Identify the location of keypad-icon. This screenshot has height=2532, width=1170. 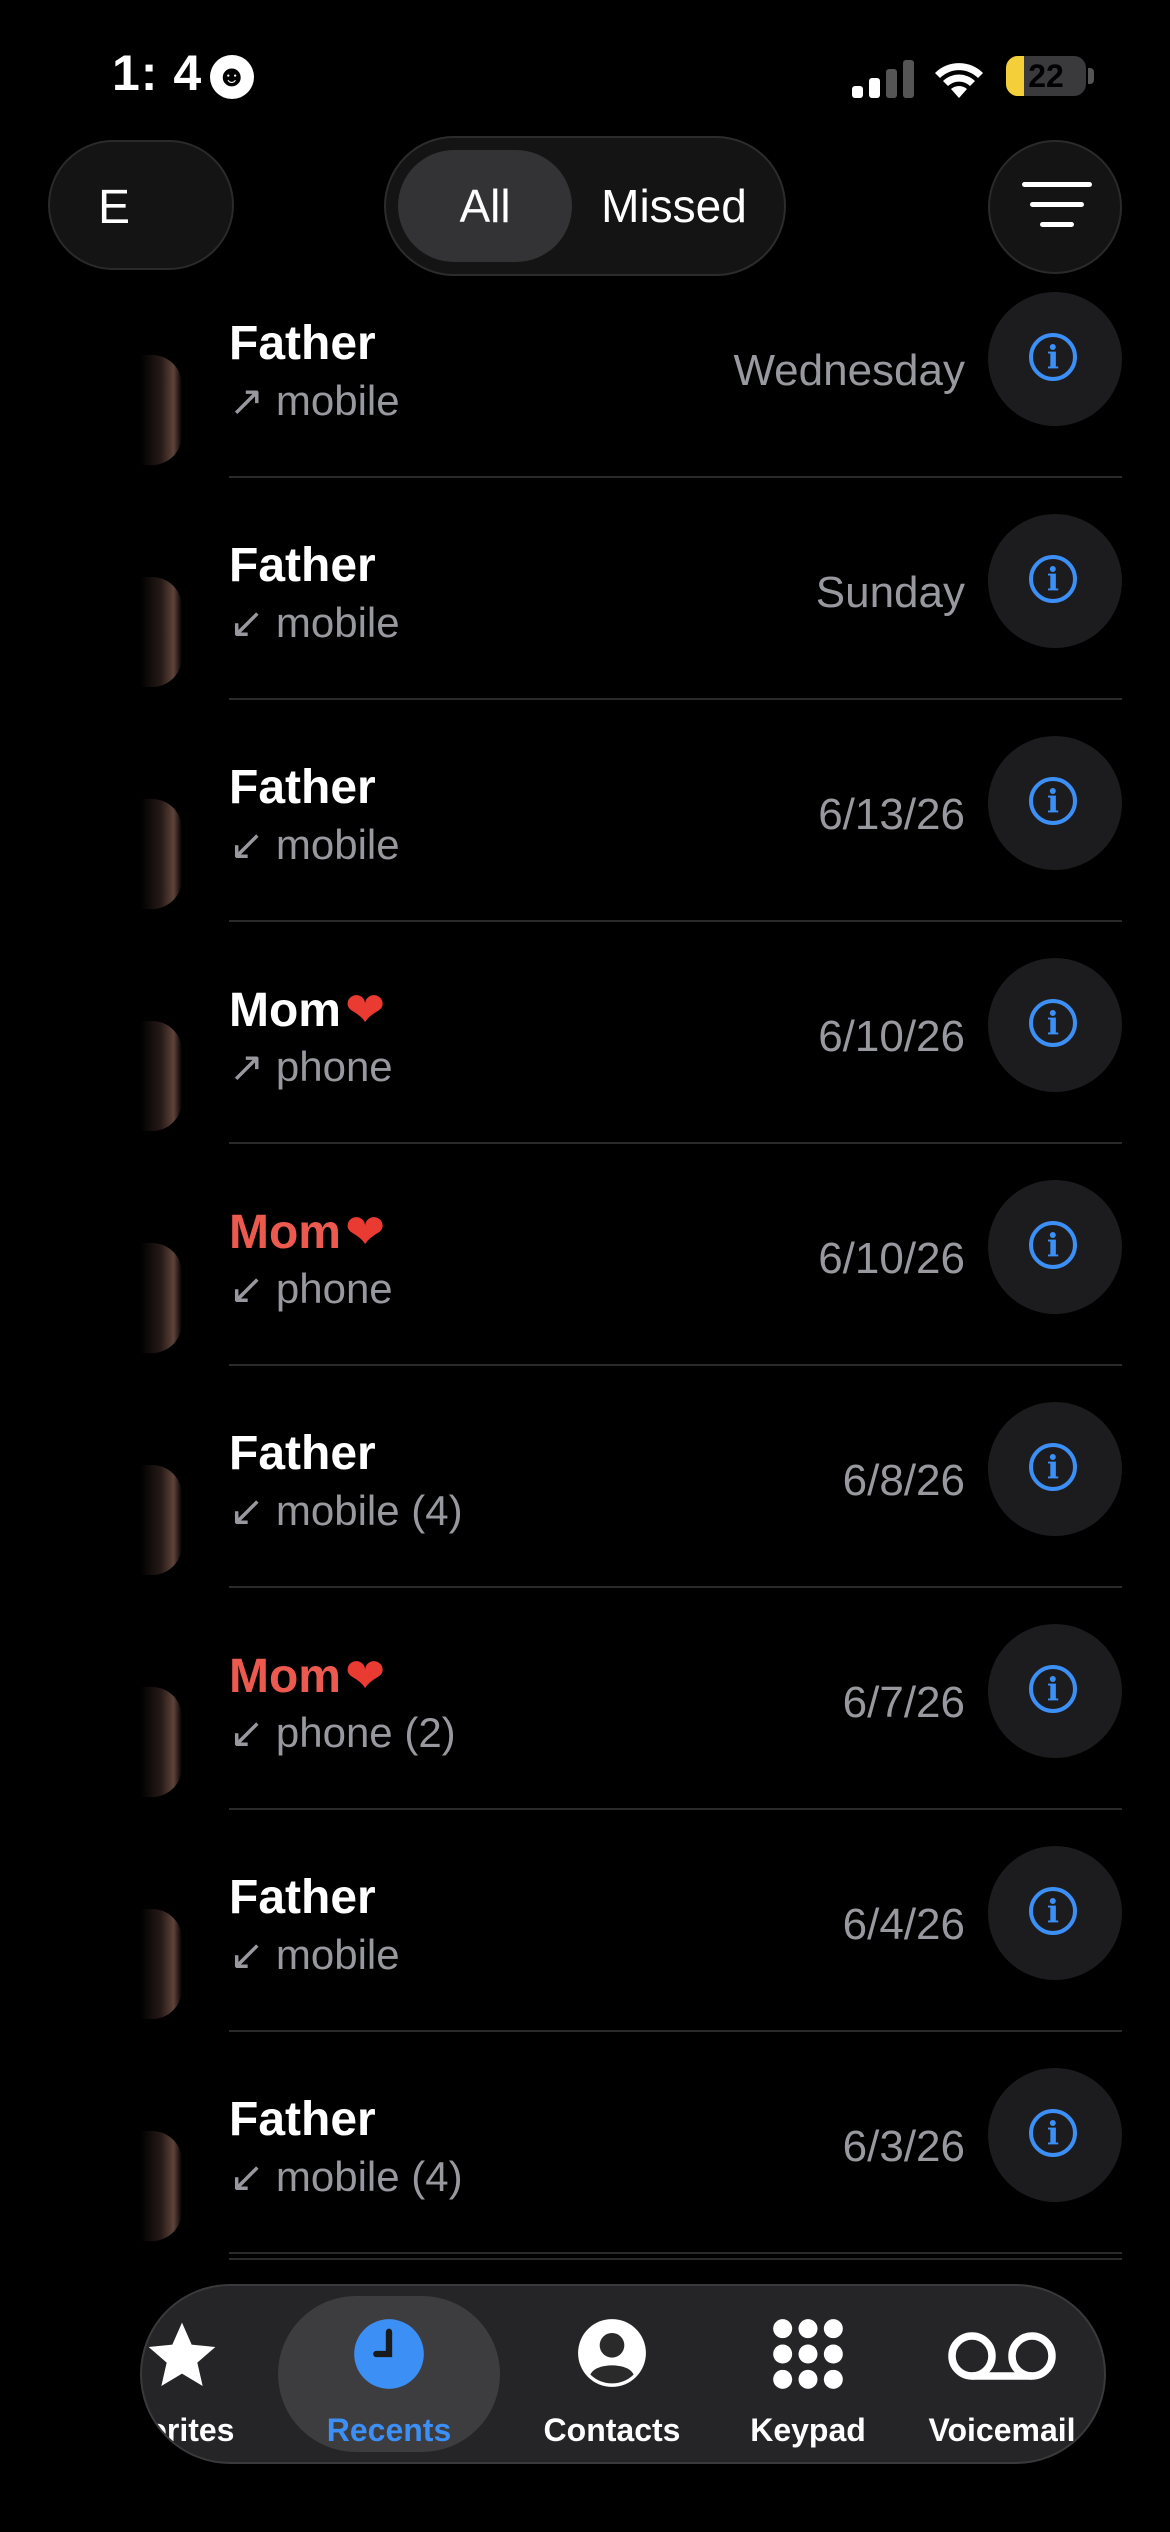
(808, 2354).